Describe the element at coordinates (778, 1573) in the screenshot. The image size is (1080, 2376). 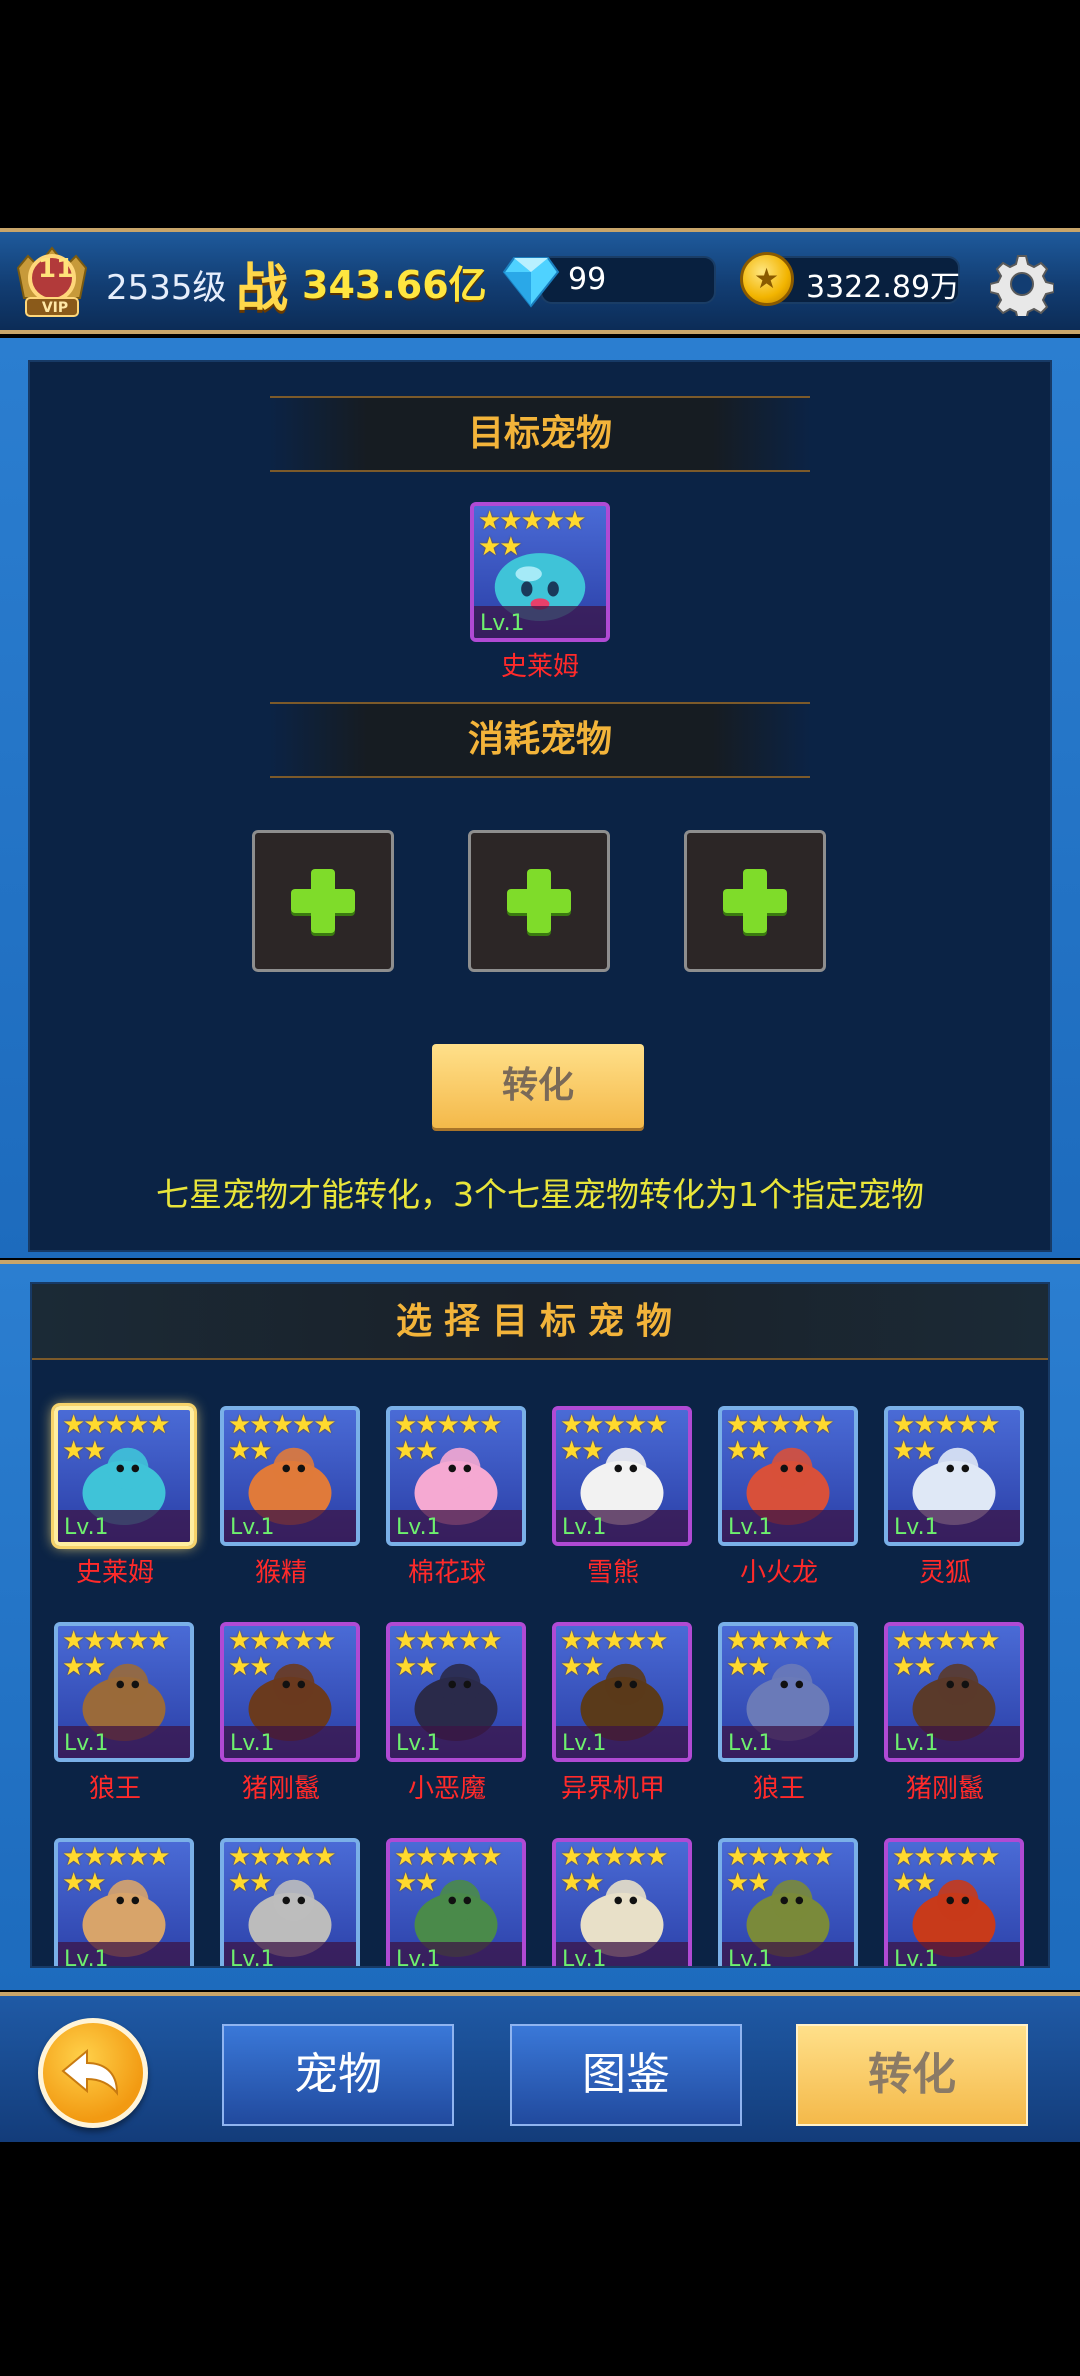
I see `pet-name: 小火龙` at that location.